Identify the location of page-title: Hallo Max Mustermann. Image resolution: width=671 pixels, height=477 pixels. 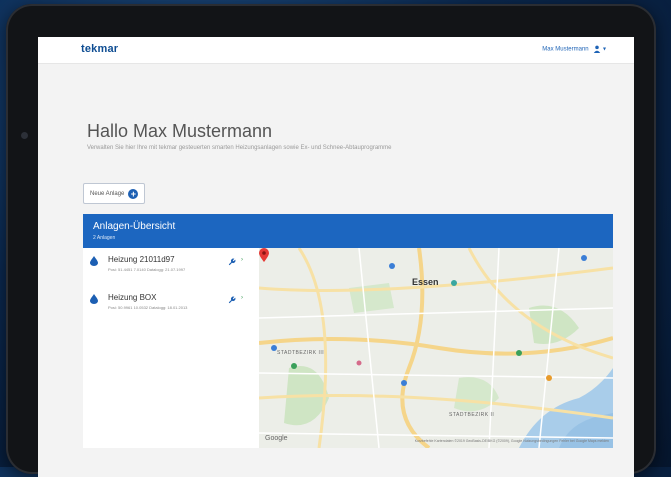
(180, 131).